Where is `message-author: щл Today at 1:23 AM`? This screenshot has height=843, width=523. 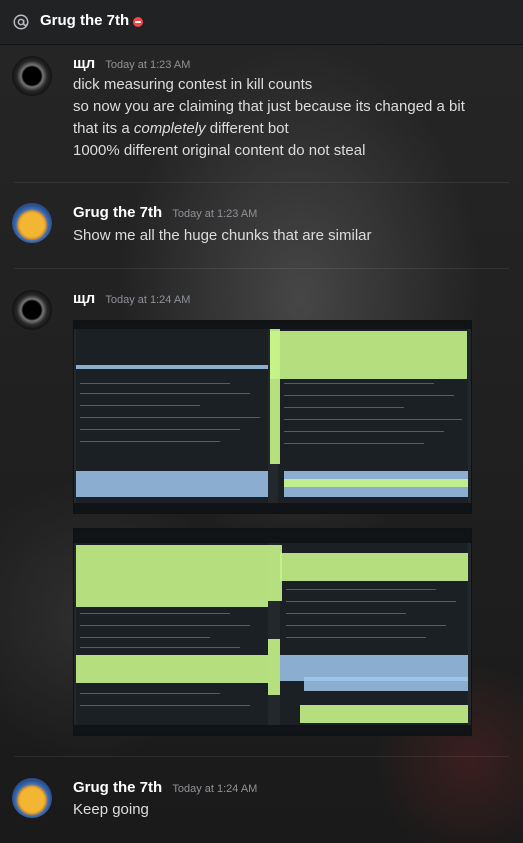
message-author: щл Today at 1:23 AM is located at coordinates (131, 63).